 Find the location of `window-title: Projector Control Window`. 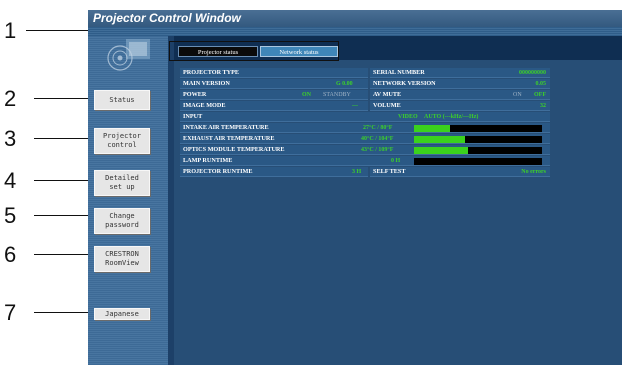

window-title: Projector Control Window is located at coordinates (167, 18).